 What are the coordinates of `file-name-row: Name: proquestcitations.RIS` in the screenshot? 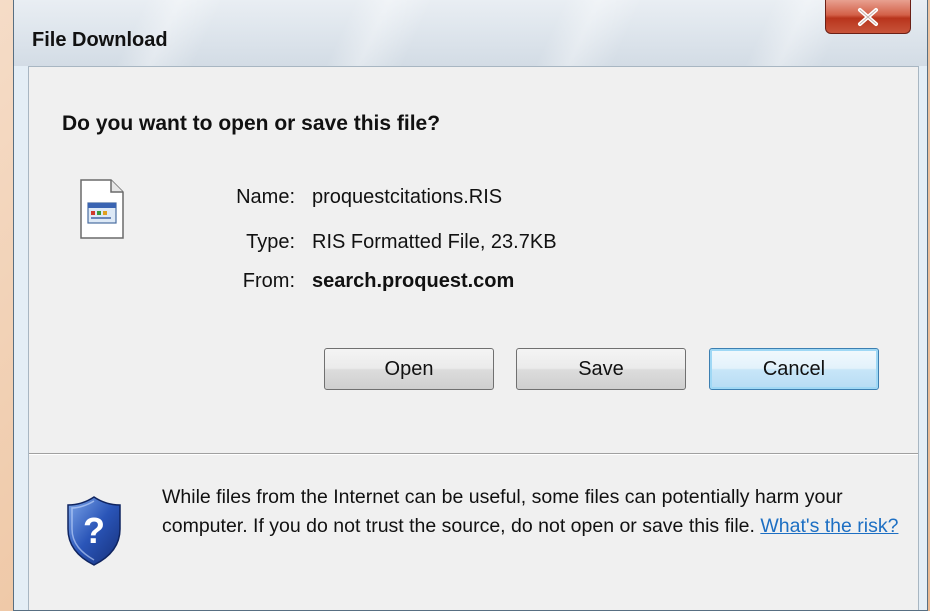 It's located at (379, 201).